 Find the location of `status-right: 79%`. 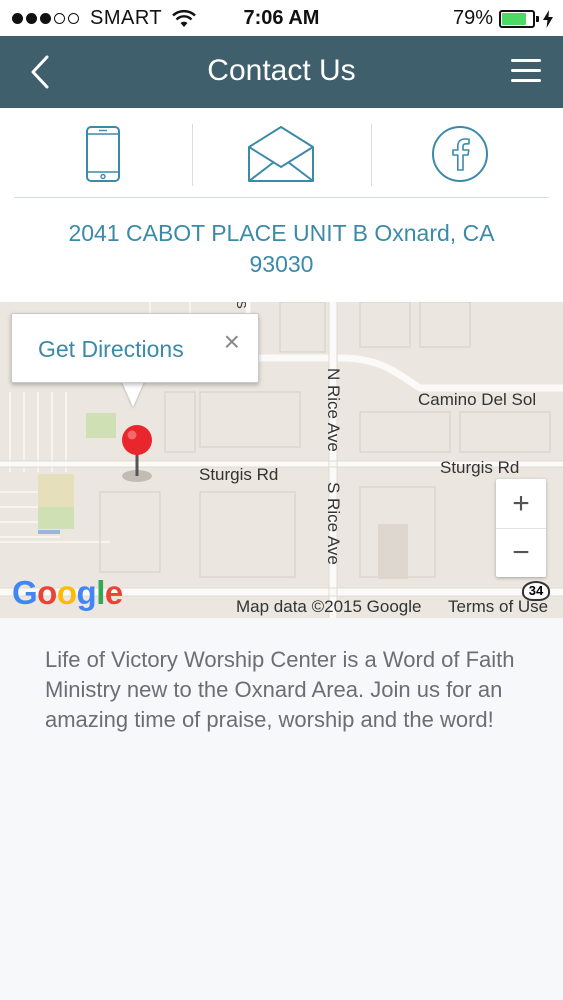

status-right: 79% is located at coordinates (503, 18).